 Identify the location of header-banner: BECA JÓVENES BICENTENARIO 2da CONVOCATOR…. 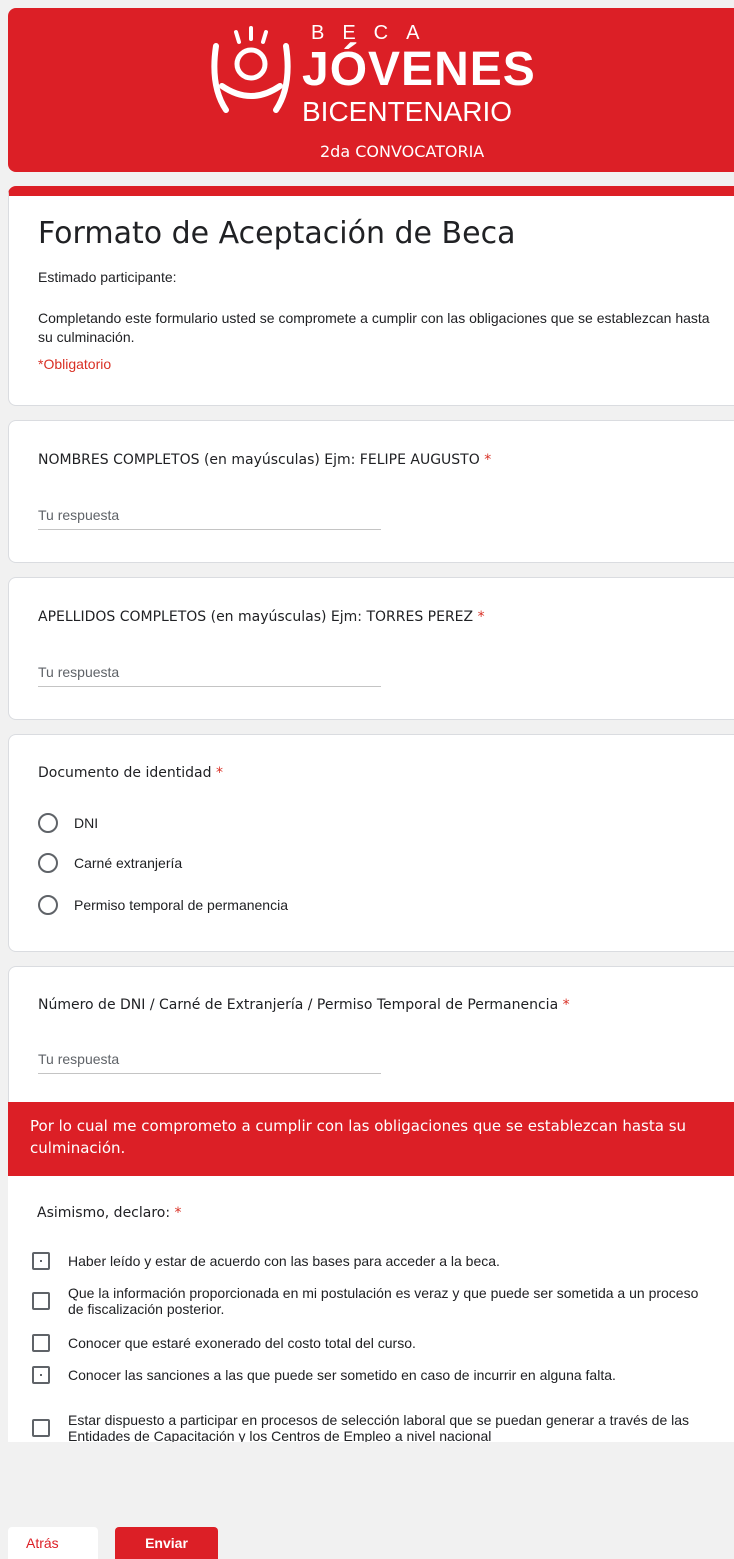
(371, 90).